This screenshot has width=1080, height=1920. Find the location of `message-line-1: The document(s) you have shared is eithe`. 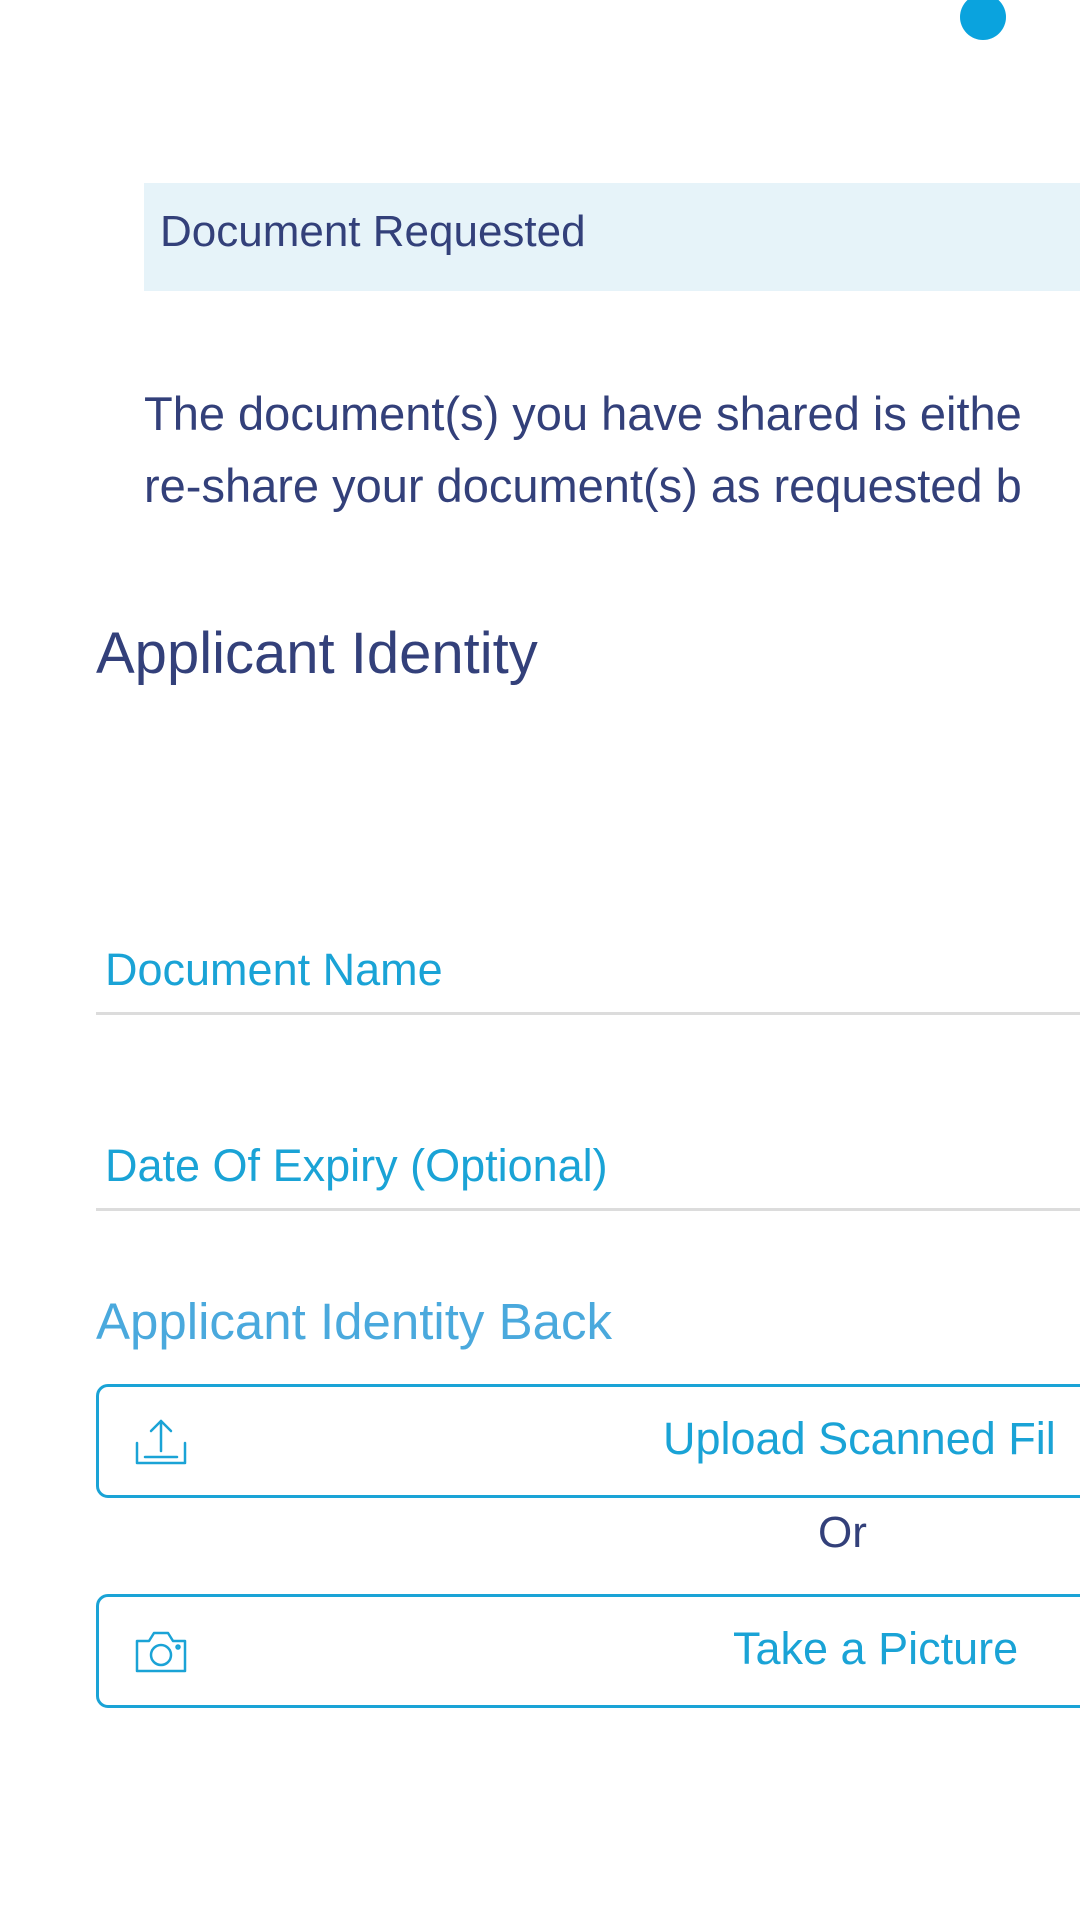

message-line-1: The document(s) you have shared is eithe is located at coordinates (583, 413).